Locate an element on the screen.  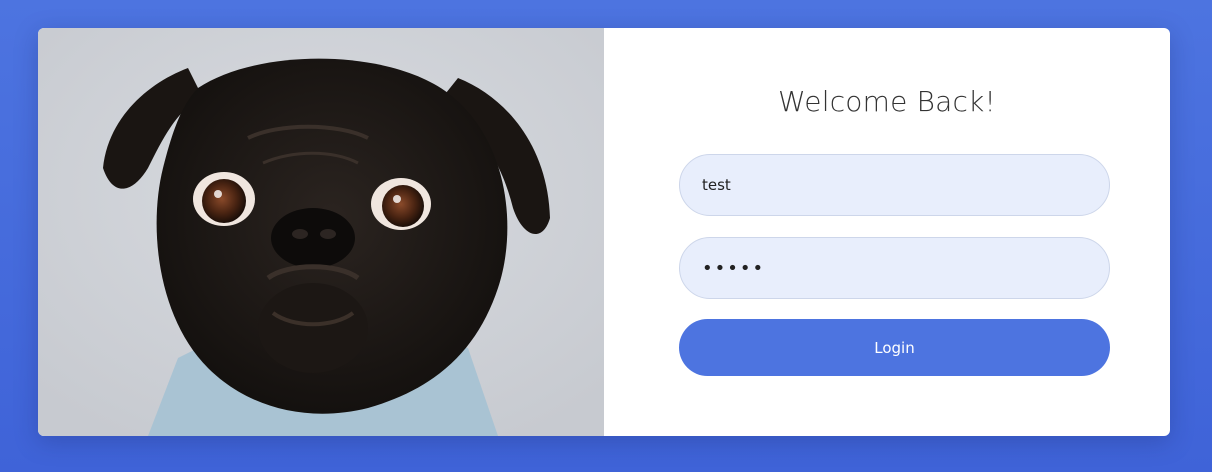
password-input is located at coordinates (894, 268).